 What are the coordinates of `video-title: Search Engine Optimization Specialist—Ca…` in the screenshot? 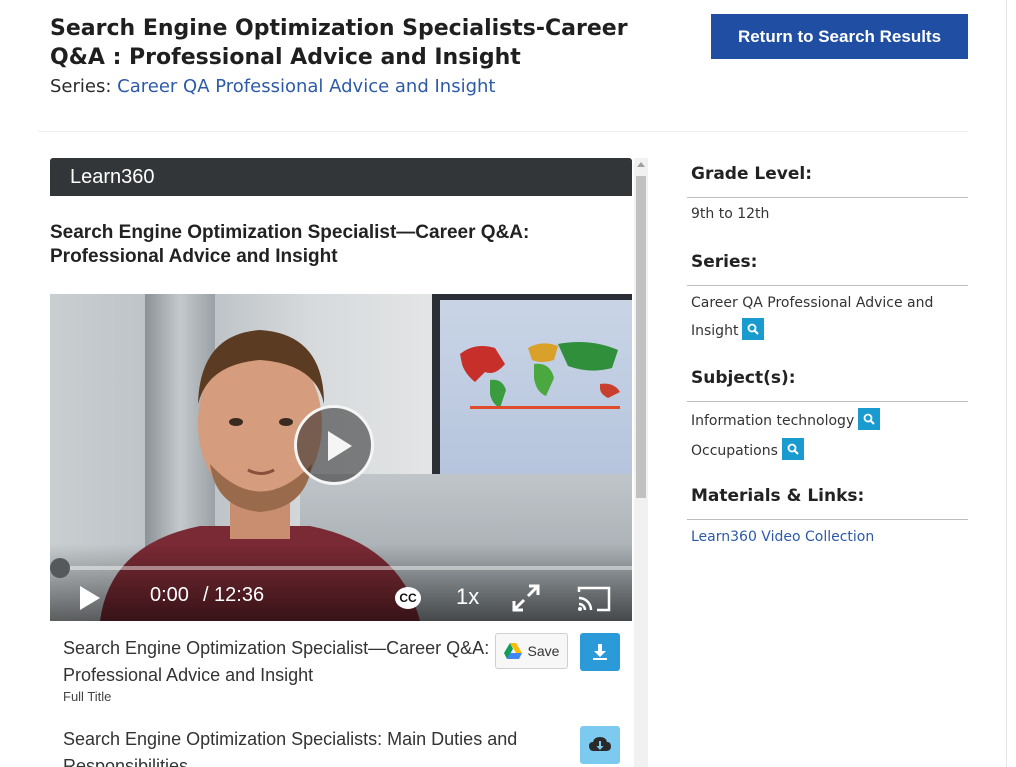 It's located at (290, 244).